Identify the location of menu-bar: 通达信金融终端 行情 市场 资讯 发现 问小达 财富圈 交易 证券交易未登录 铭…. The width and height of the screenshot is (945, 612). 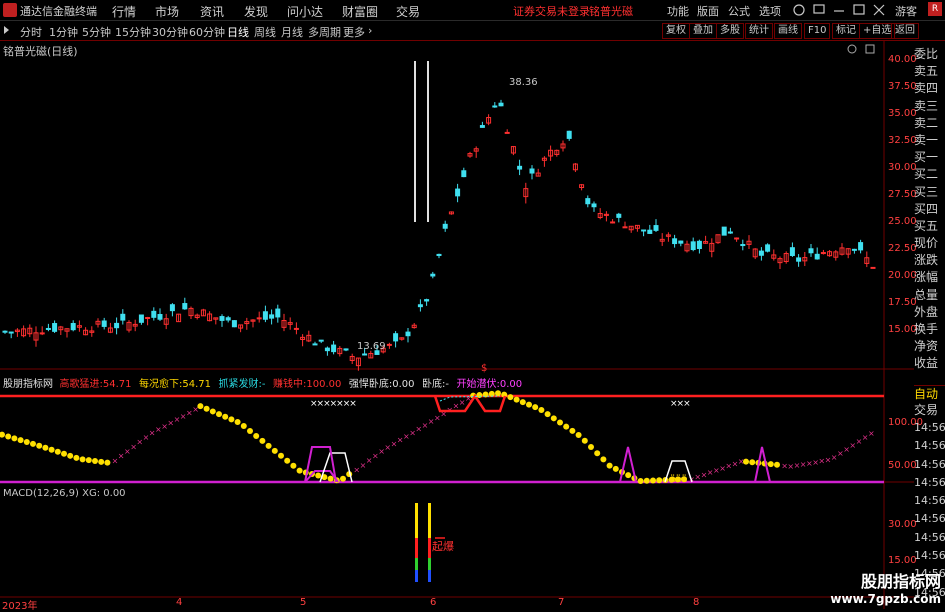
(472, 10).